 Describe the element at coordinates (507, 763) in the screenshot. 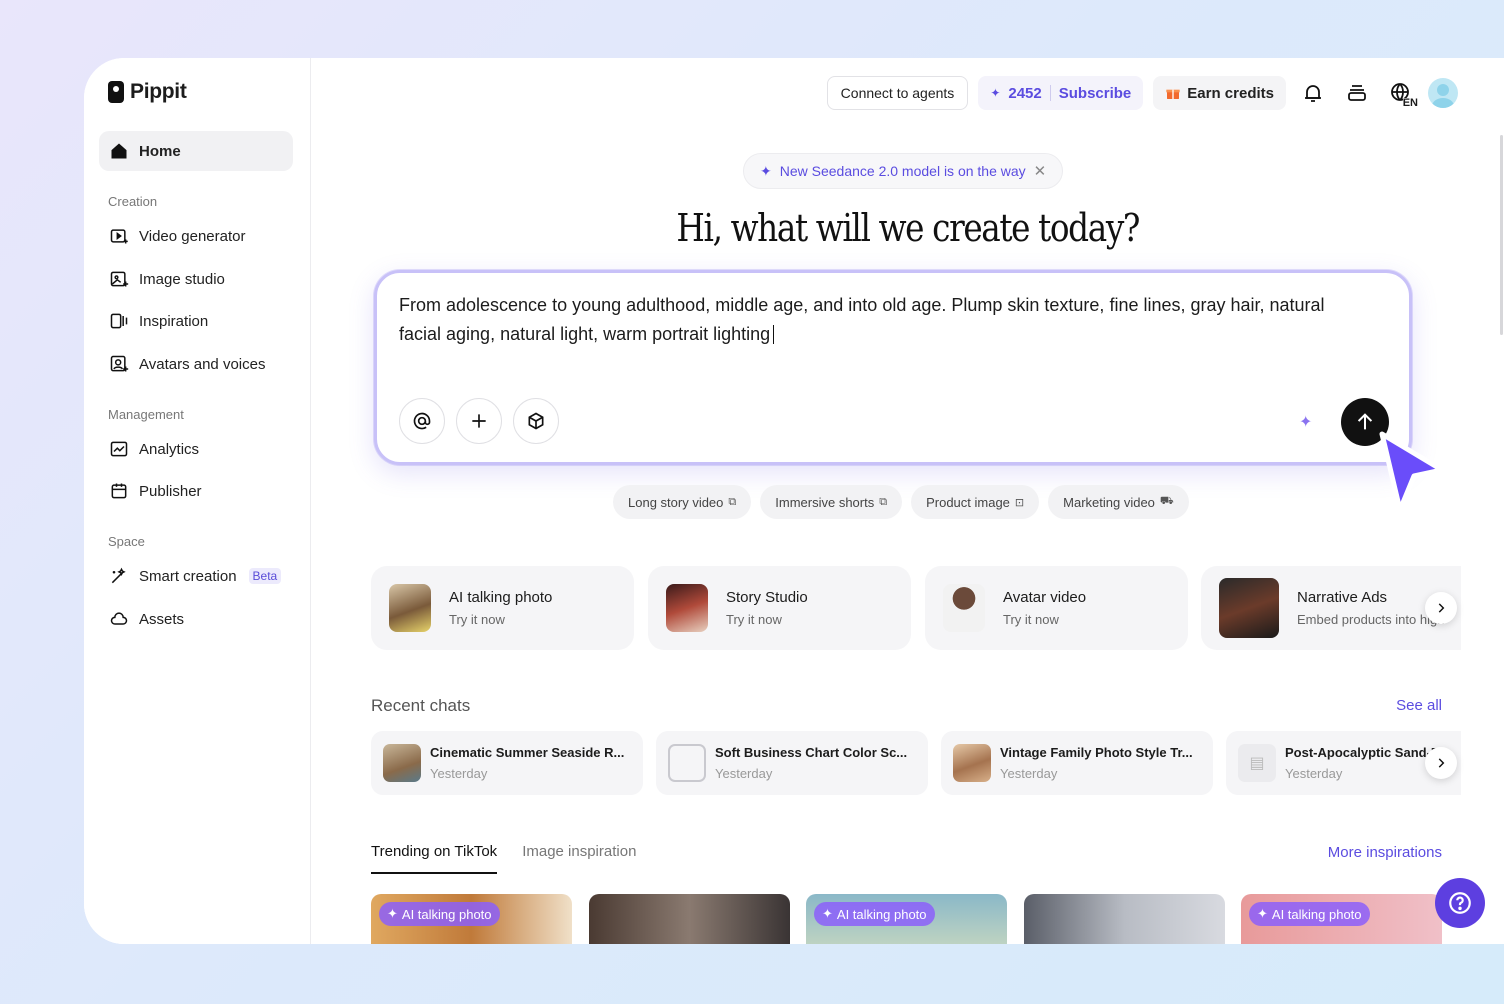

I see `recent-chat-item: Cinematic Summer Seaside R... Yesterday` at that location.